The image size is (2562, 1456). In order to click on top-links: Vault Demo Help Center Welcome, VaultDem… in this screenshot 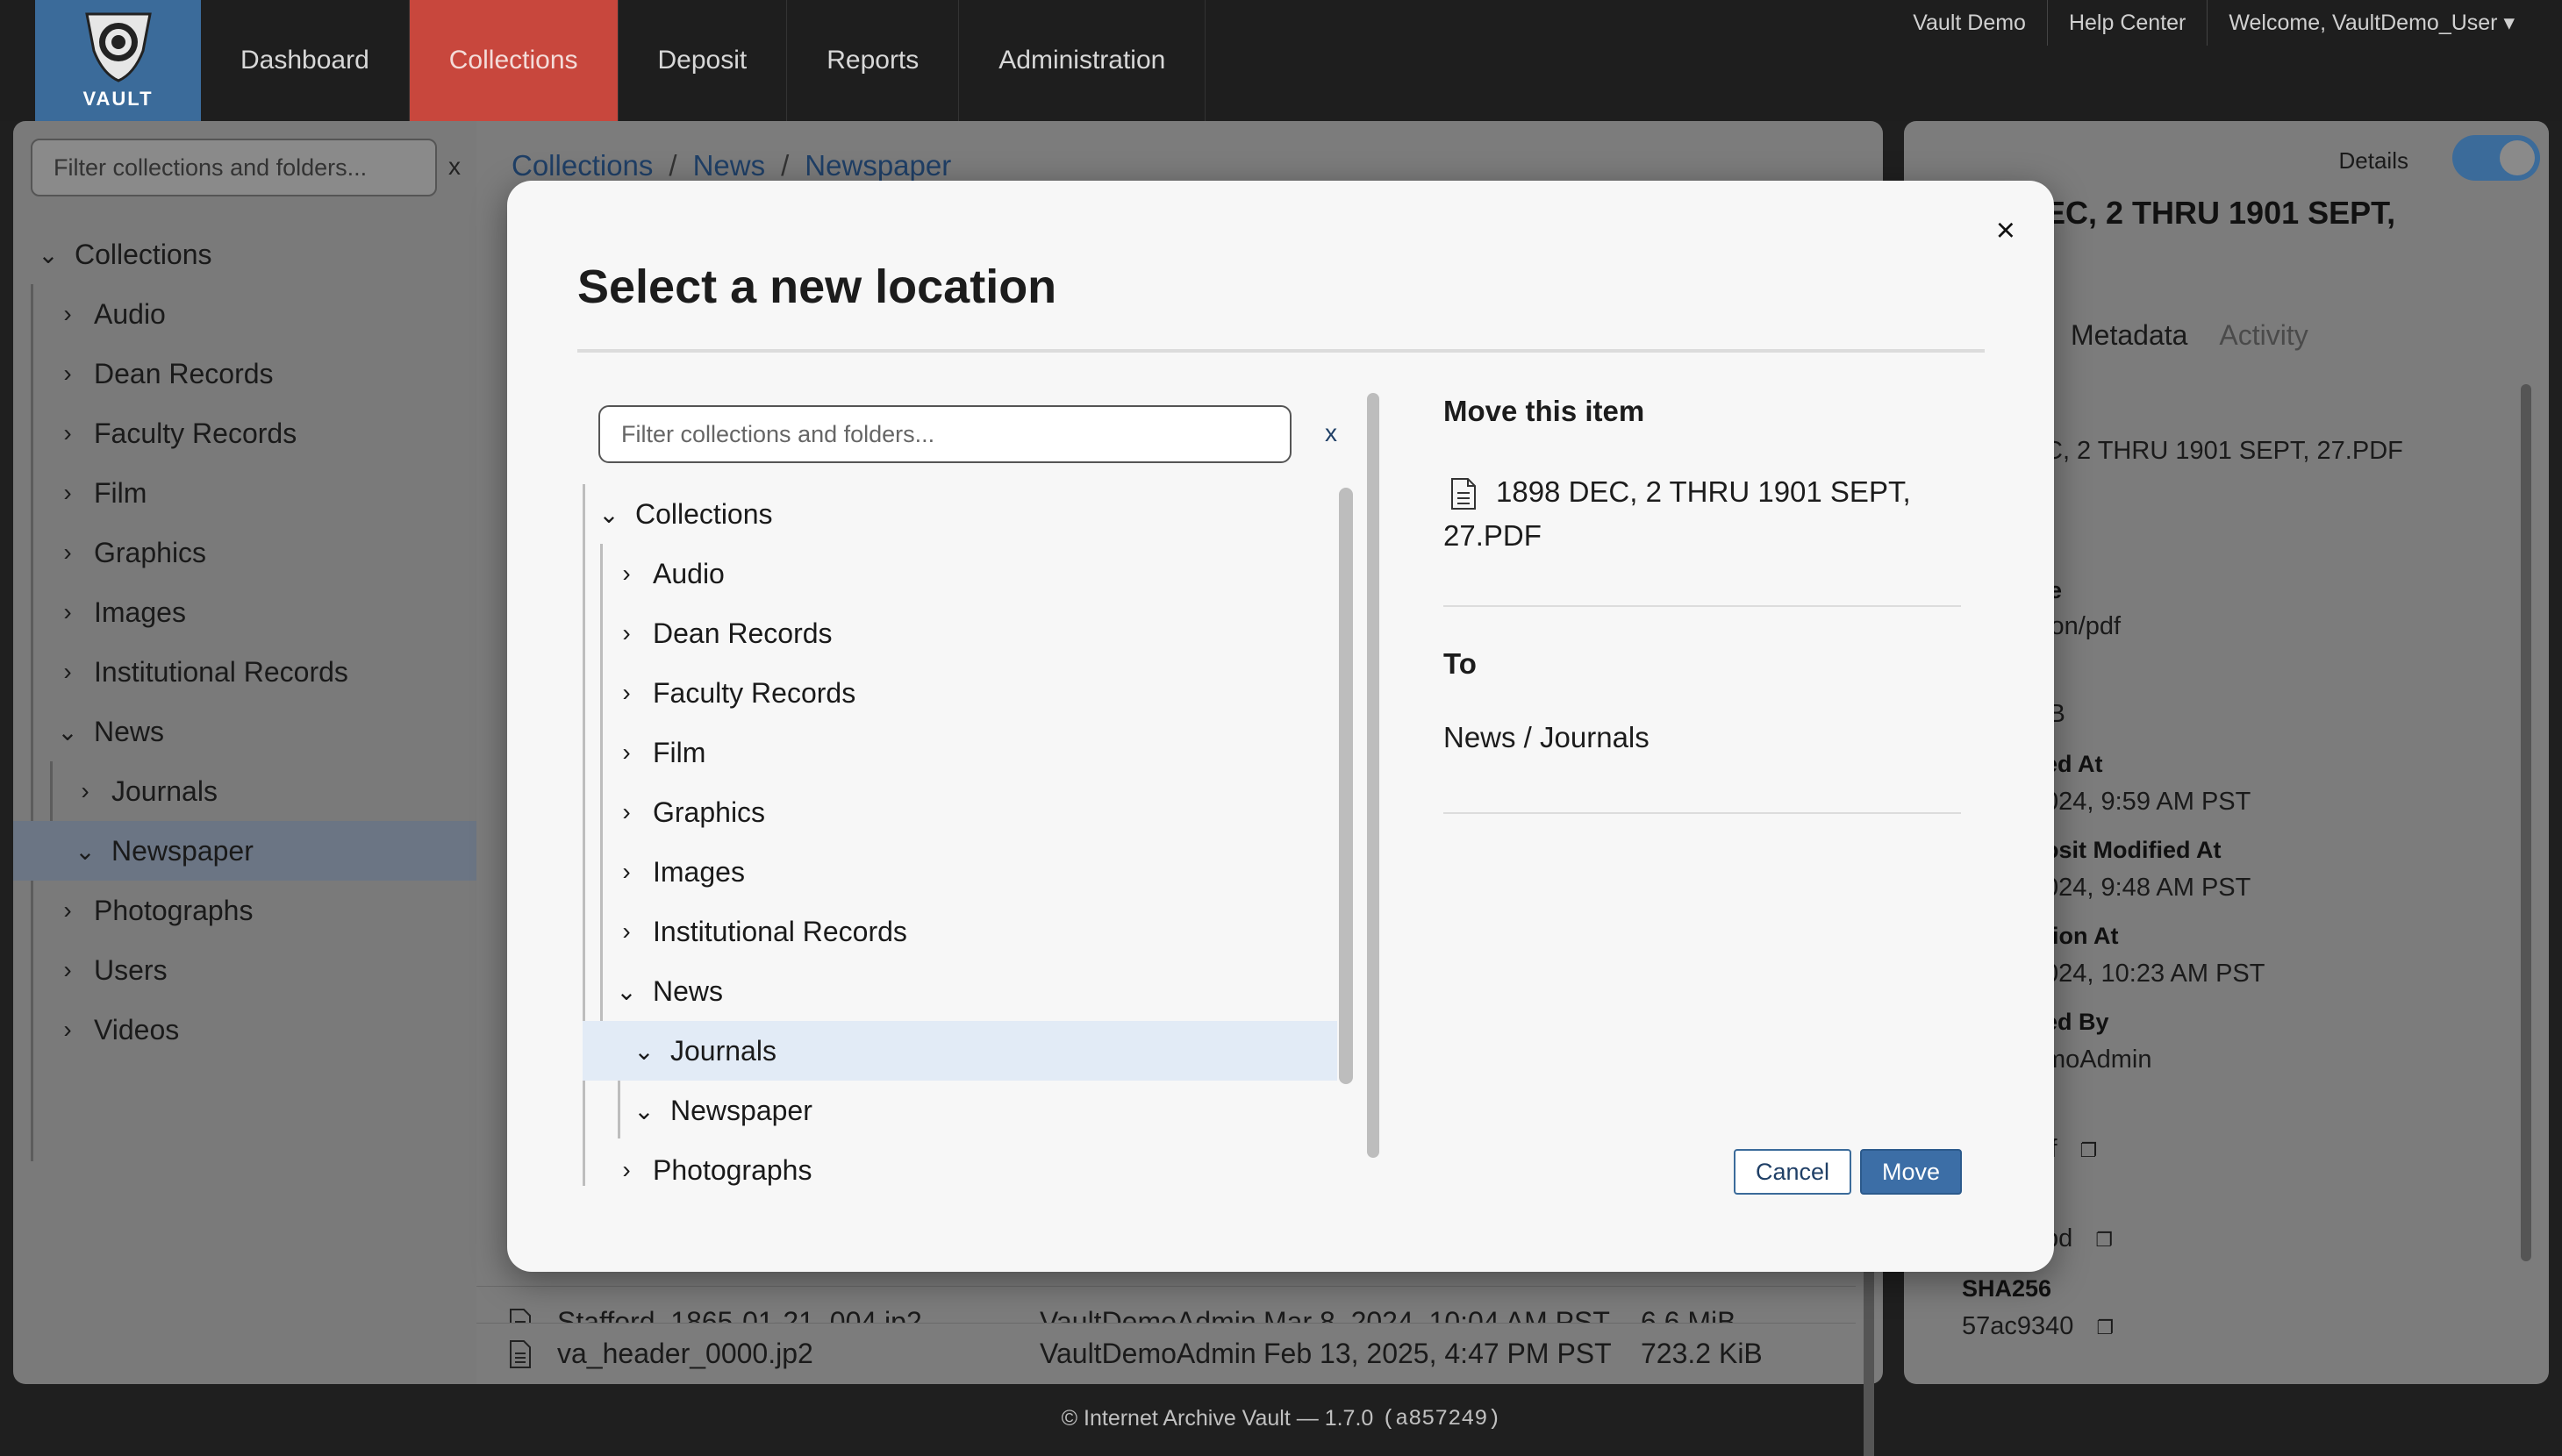, I will do `click(2214, 23)`.